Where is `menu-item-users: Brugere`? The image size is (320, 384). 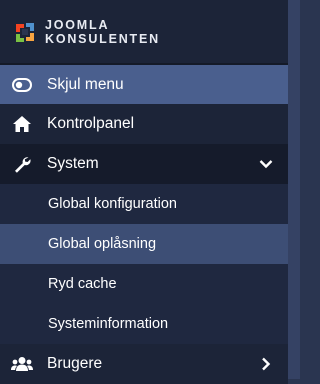 menu-item-users: Brugere is located at coordinates (144, 364).